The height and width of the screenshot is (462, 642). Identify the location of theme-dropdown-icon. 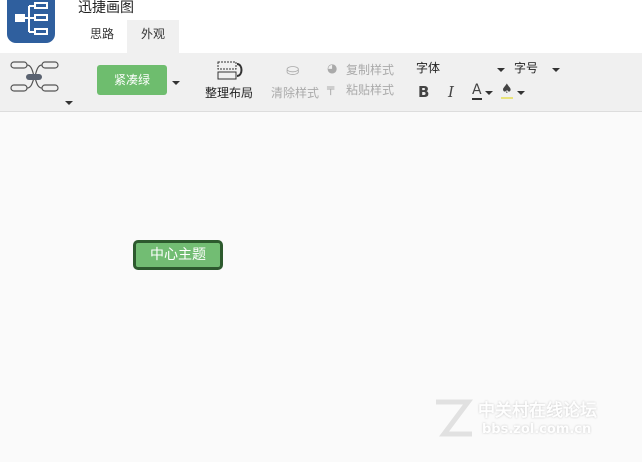
(176, 83).